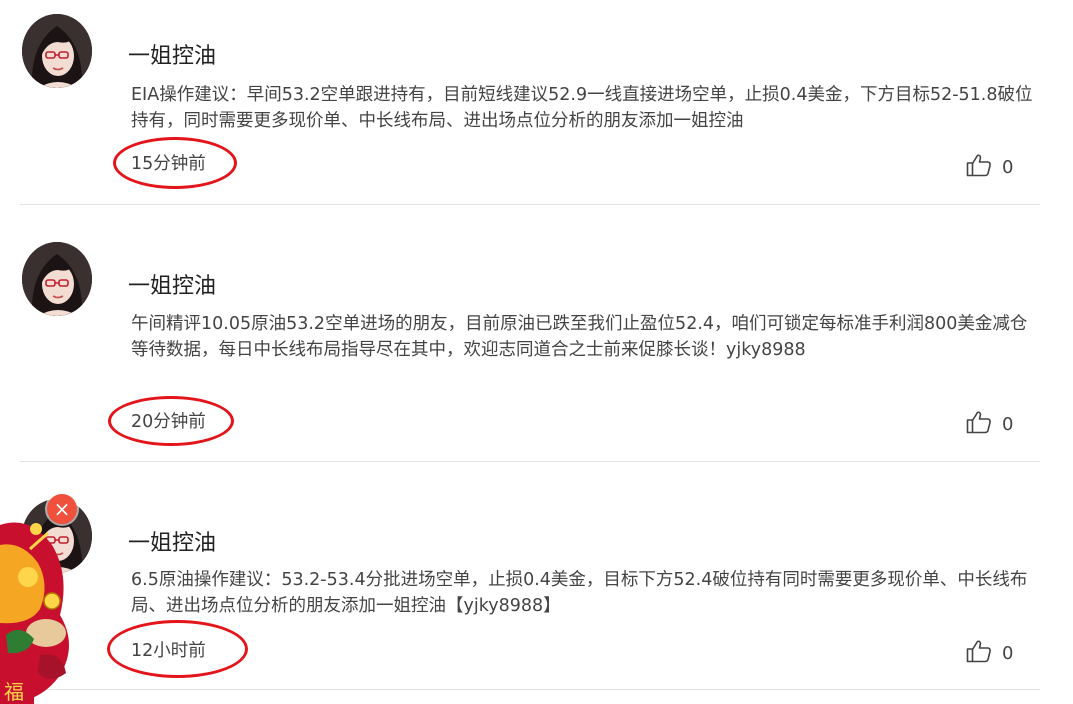  I want to click on timestamp: 12小时前, so click(168, 651).